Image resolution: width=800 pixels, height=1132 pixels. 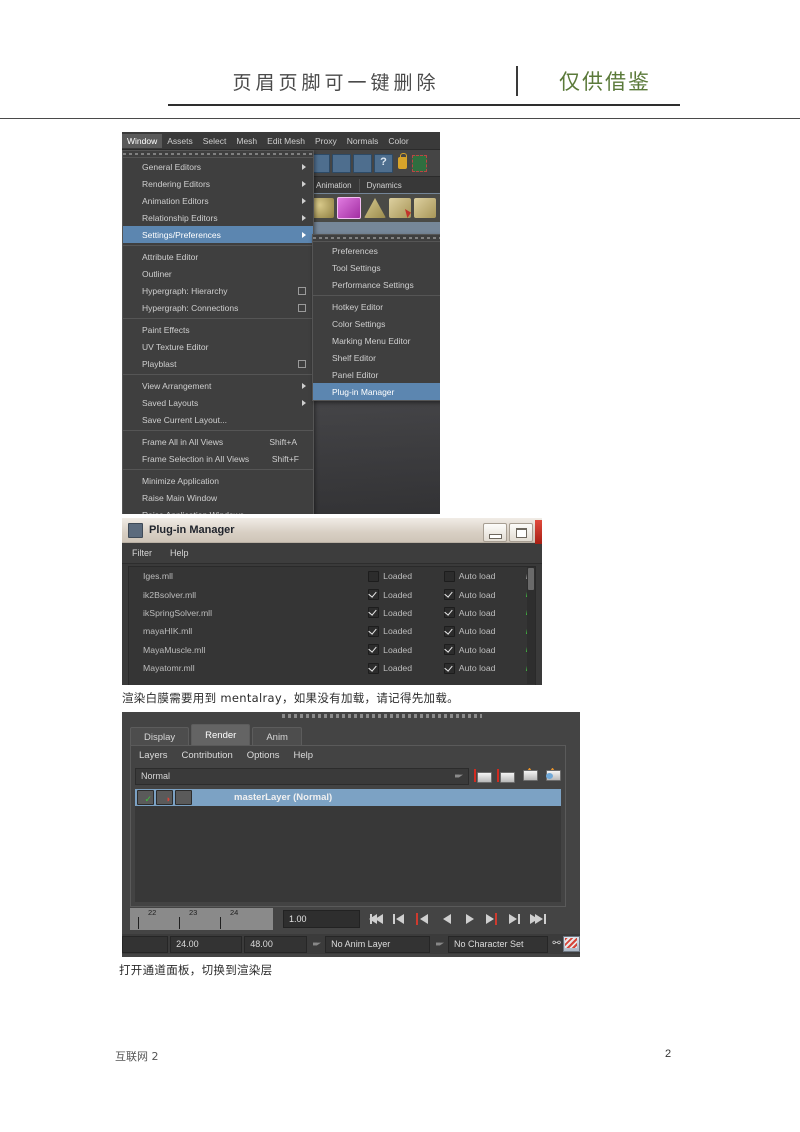 What do you see at coordinates (516, 919) in the screenshot?
I see `step-forward-keyframe-button` at bounding box center [516, 919].